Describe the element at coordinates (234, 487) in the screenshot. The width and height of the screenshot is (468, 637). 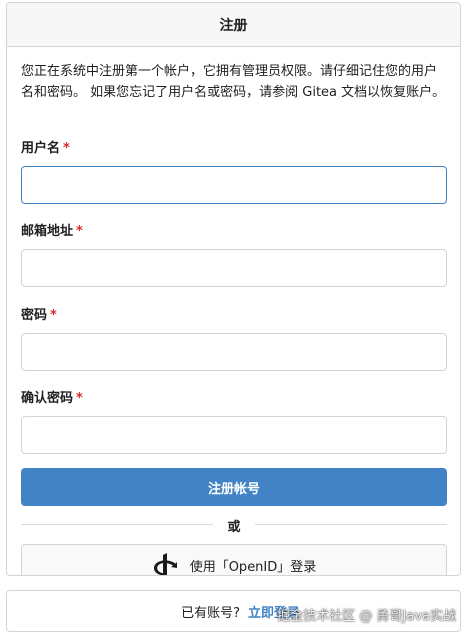
I see `register-button: 注册帐号` at that location.